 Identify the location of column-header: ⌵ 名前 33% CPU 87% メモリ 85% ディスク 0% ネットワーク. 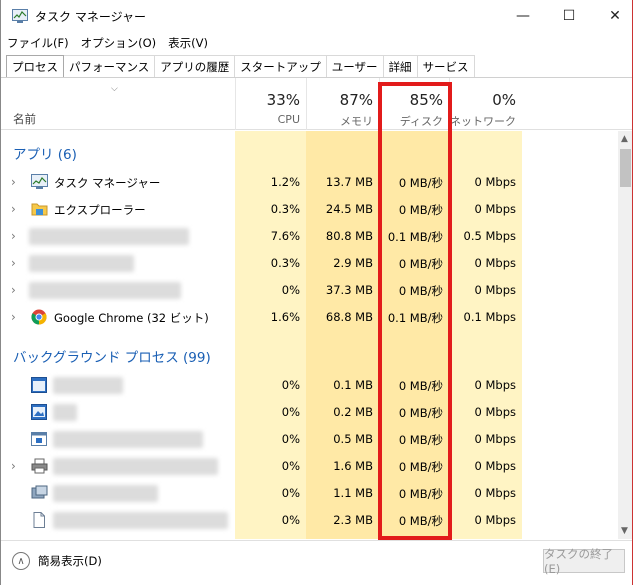
(317, 104).